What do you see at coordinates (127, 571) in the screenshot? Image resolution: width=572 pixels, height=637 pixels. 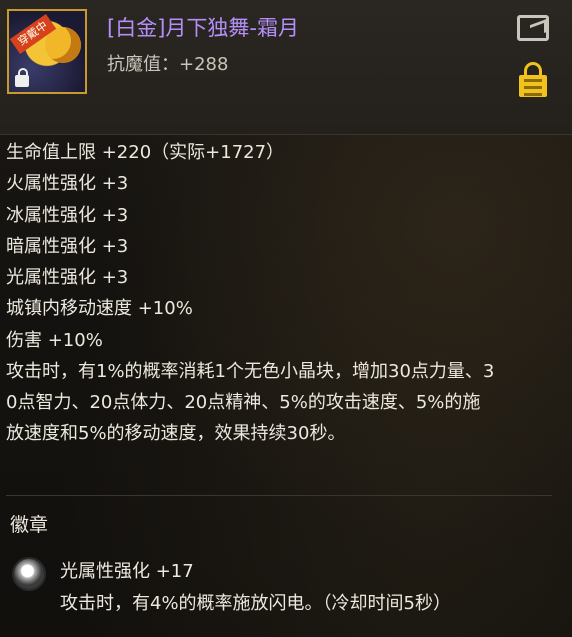 I see `emblem-name: 光属性强化 +17` at bounding box center [127, 571].